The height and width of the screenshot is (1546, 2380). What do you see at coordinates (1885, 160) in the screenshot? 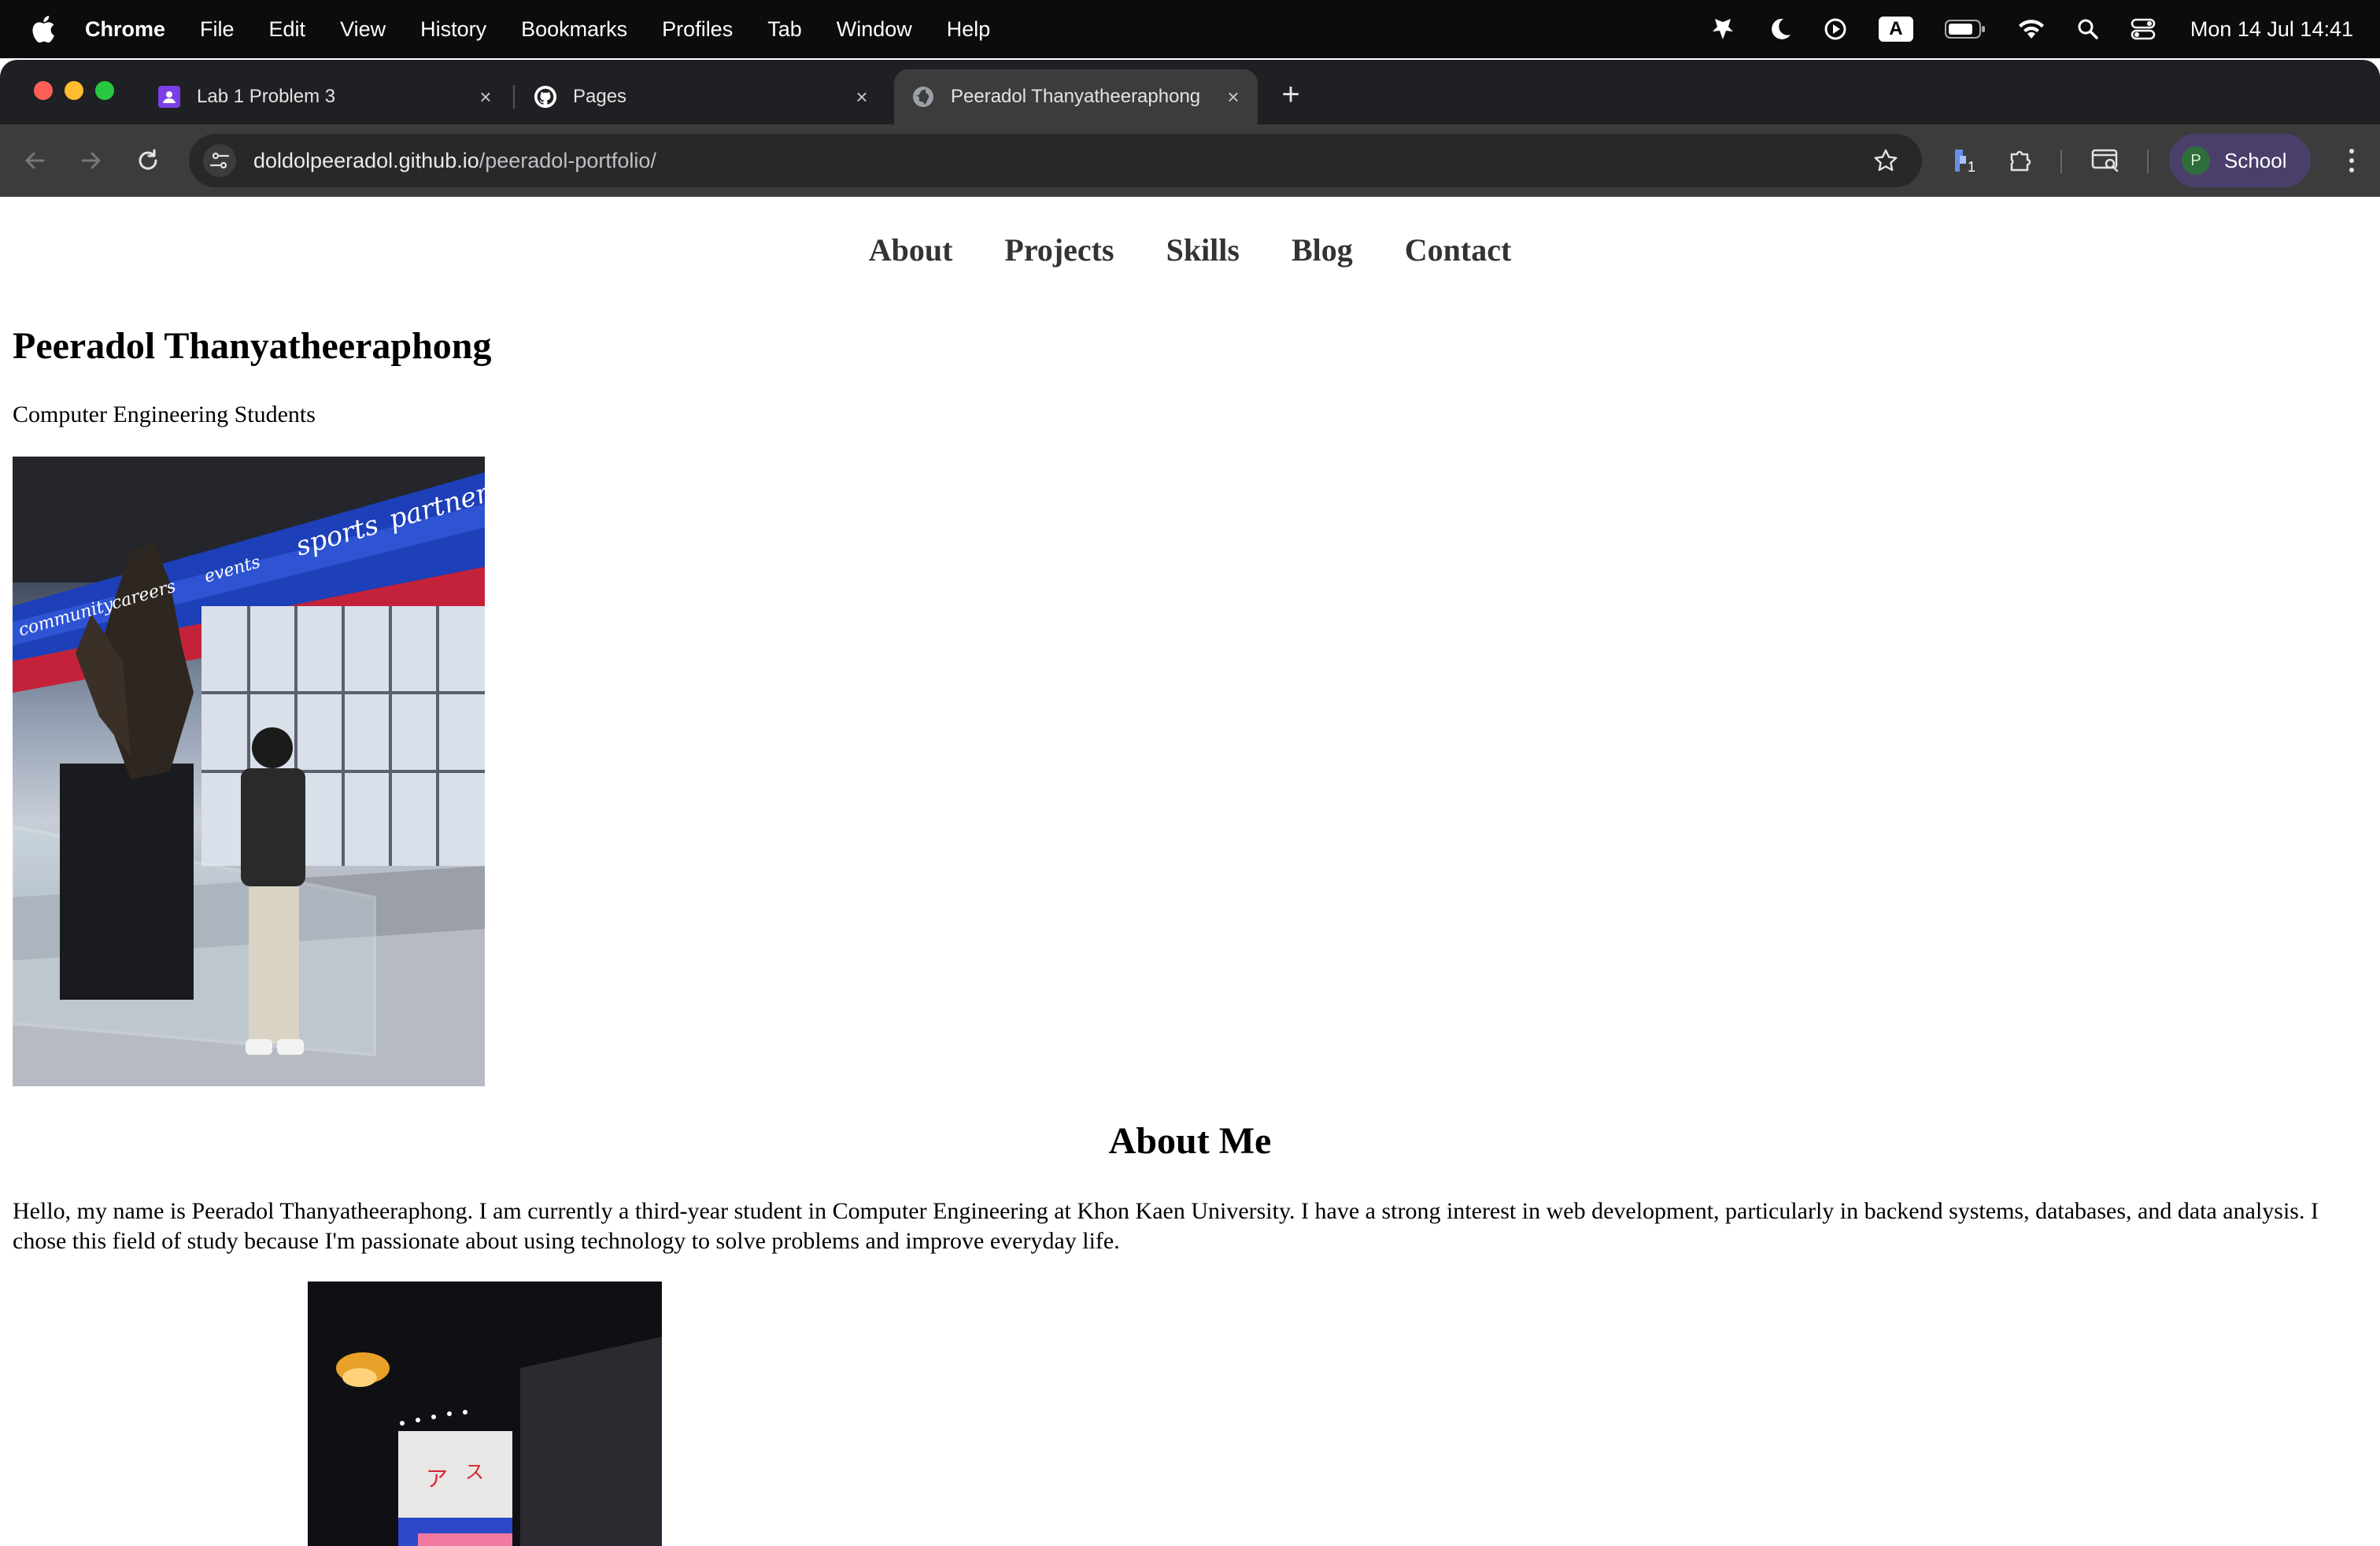
I see `bookmark-star-icon` at bounding box center [1885, 160].